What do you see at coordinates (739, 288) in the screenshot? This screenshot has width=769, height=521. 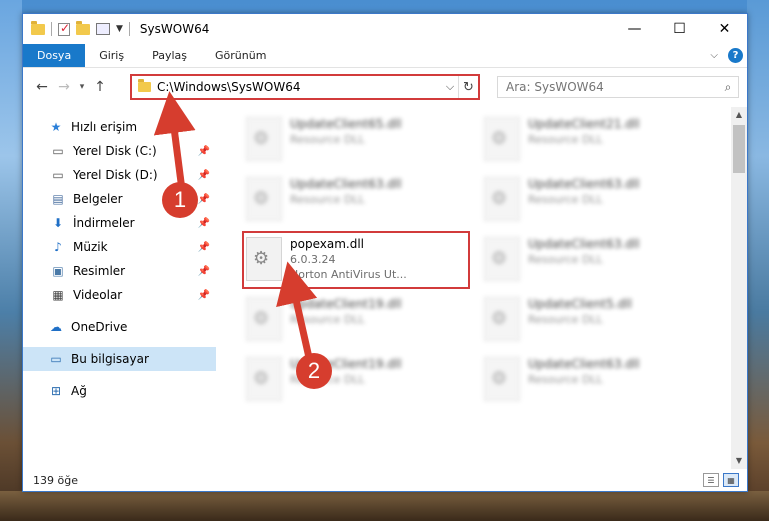 I see `vertical-scrollbar: ▲ ▼` at bounding box center [739, 288].